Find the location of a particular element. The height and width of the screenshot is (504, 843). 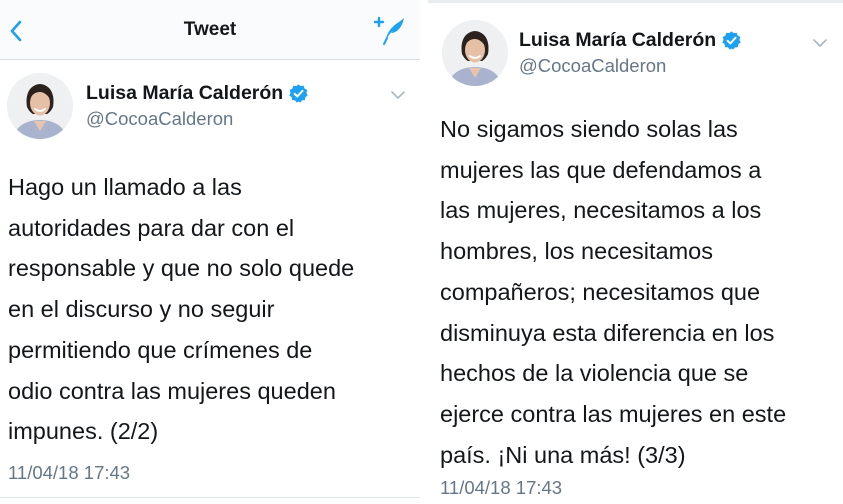

tweet-text-line: disminuya esta diferencia en los is located at coordinates (607, 332).